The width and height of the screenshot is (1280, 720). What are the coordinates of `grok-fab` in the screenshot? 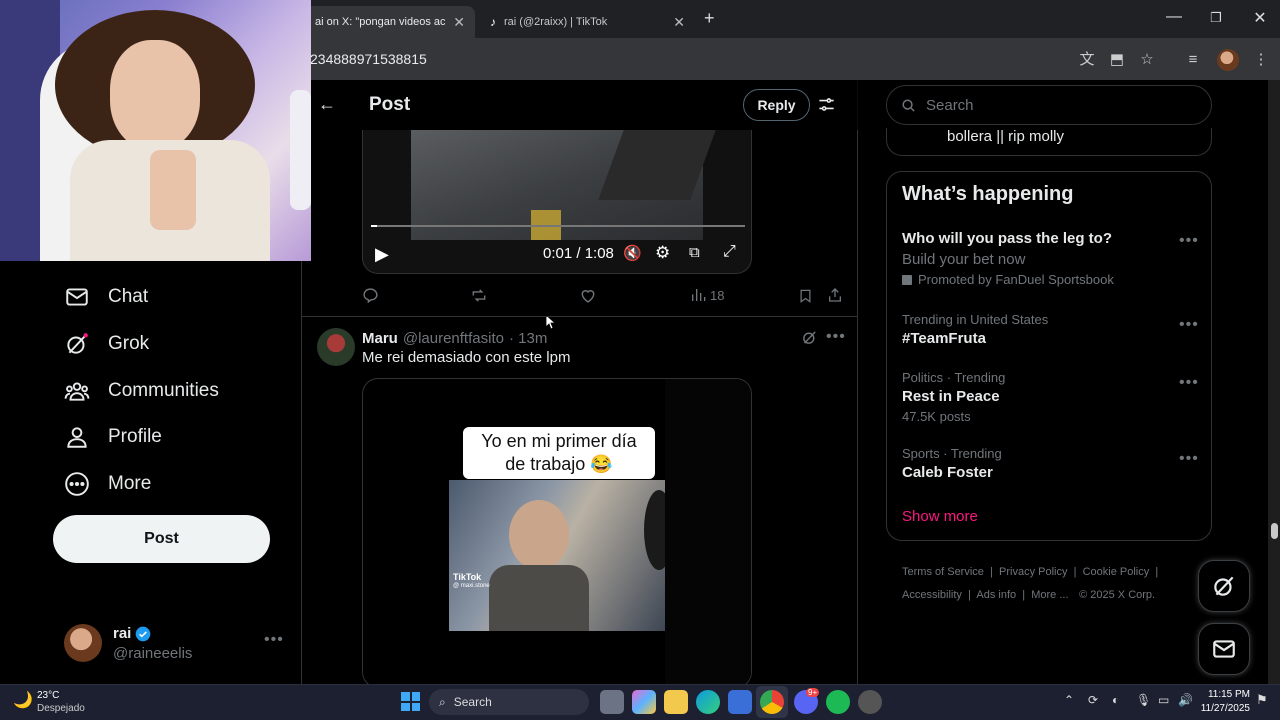 It's located at (1224, 586).